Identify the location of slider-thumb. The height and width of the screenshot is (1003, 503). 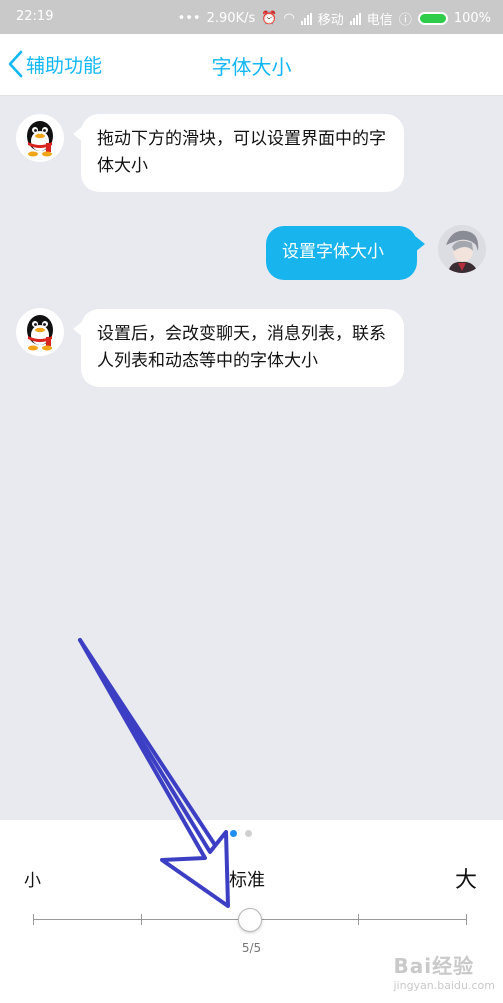
(250, 920).